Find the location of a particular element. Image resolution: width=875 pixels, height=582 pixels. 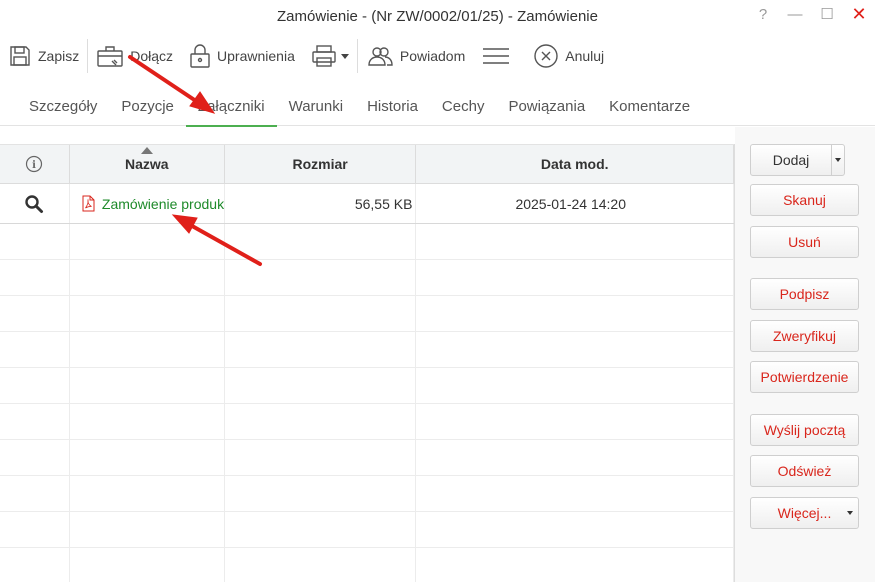

column-header-name: Nazwa is located at coordinates (147, 164).